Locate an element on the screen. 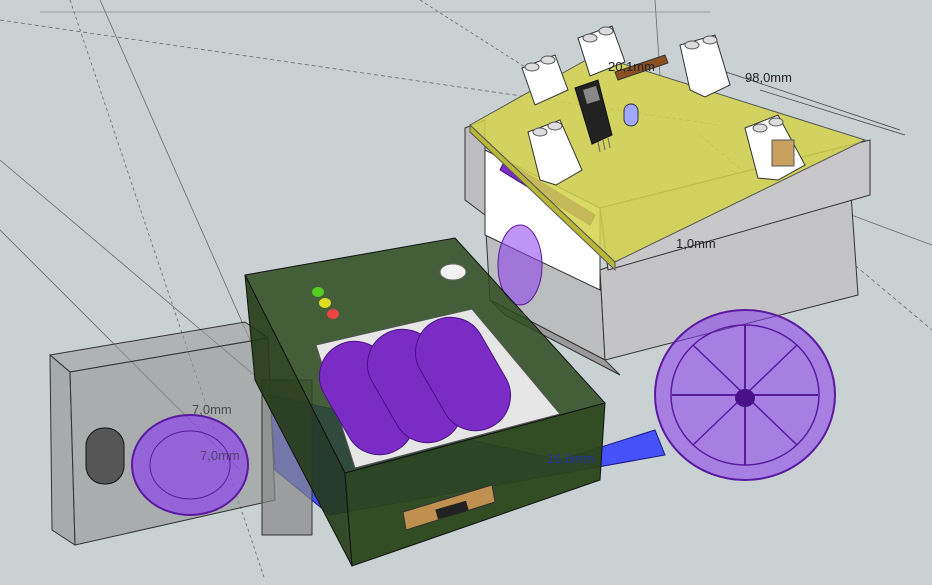 Image resolution: width=932 pixels, height=585 pixels. dimension-board-thickness: 1,0mm is located at coordinates (696, 243).